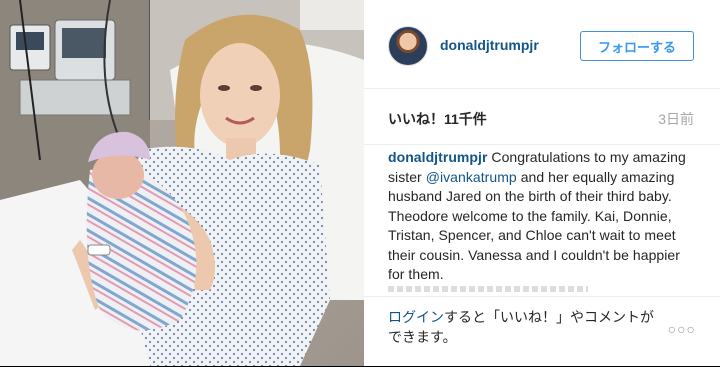 The height and width of the screenshot is (367, 720). What do you see at coordinates (489, 45) in the screenshot?
I see `username-link: donaldjtrumpjr` at bounding box center [489, 45].